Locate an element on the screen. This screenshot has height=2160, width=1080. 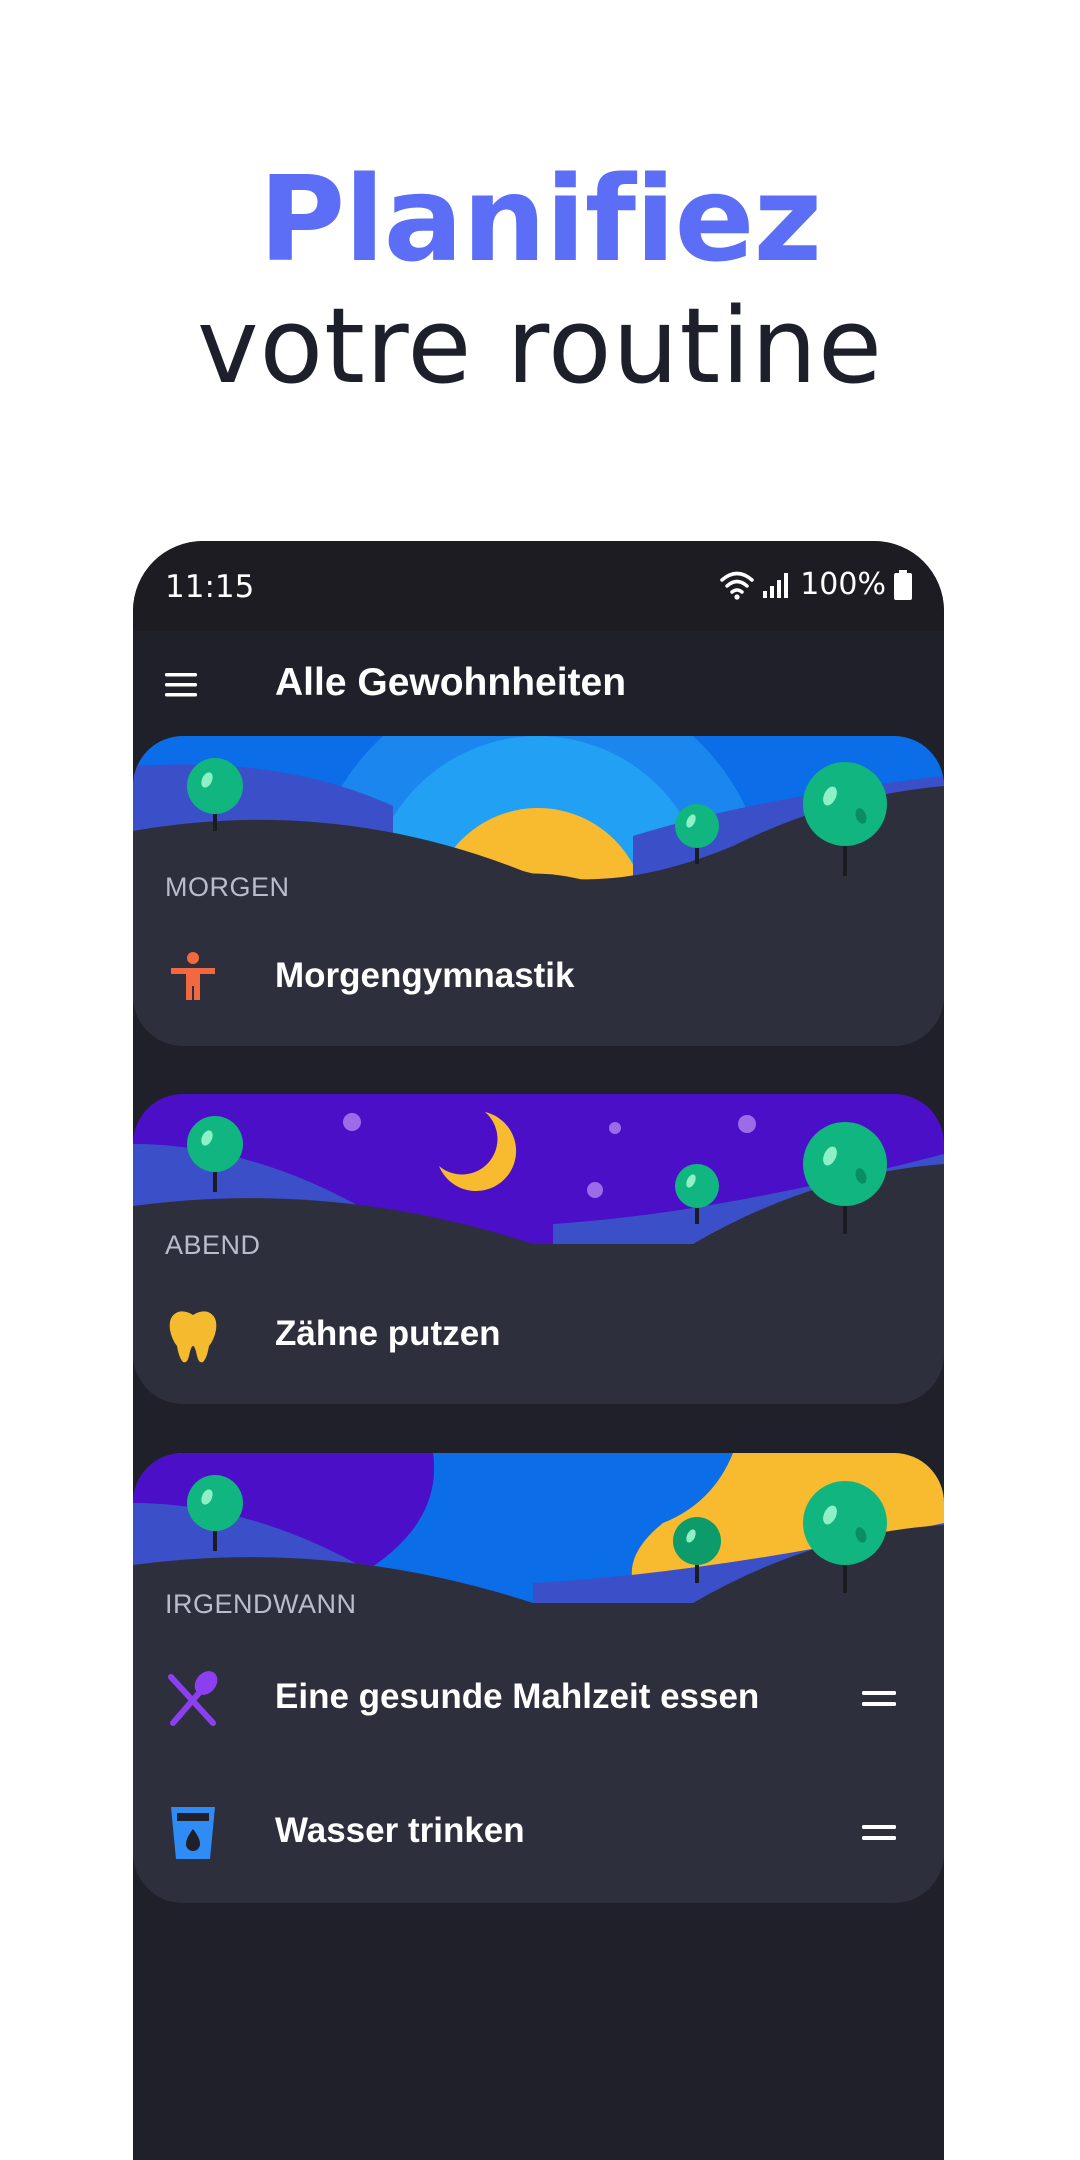
anytime-illustration is located at coordinates (538, 1528).